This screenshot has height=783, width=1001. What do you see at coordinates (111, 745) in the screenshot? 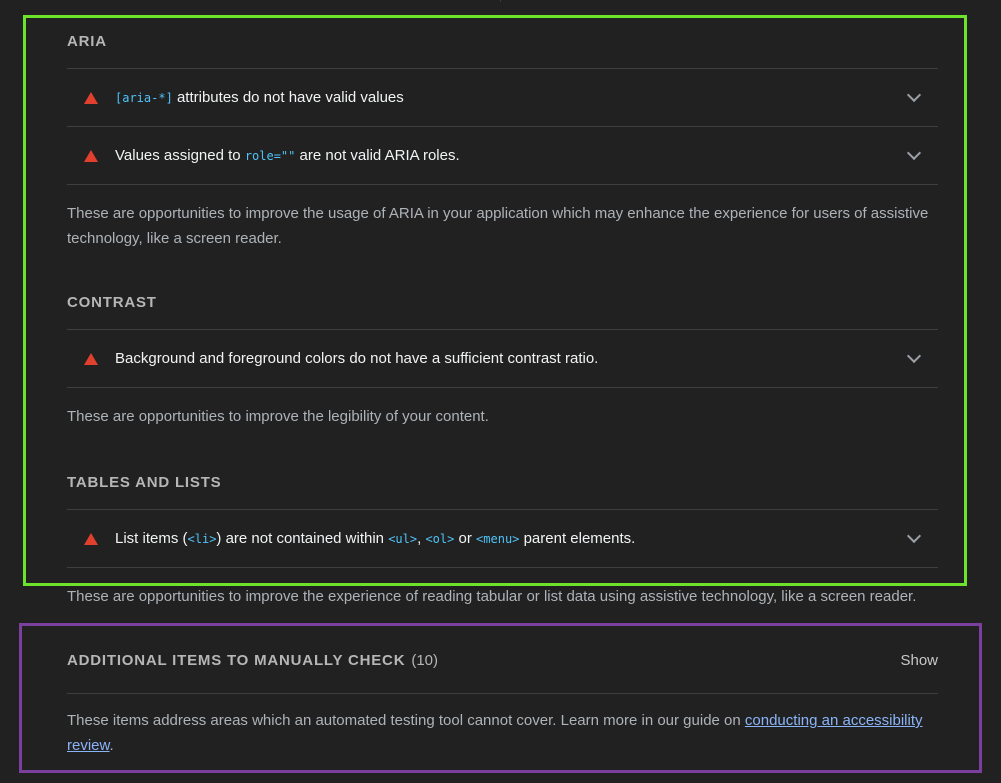
I see `manual-description-suffix: .` at bounding box center [111, 745].